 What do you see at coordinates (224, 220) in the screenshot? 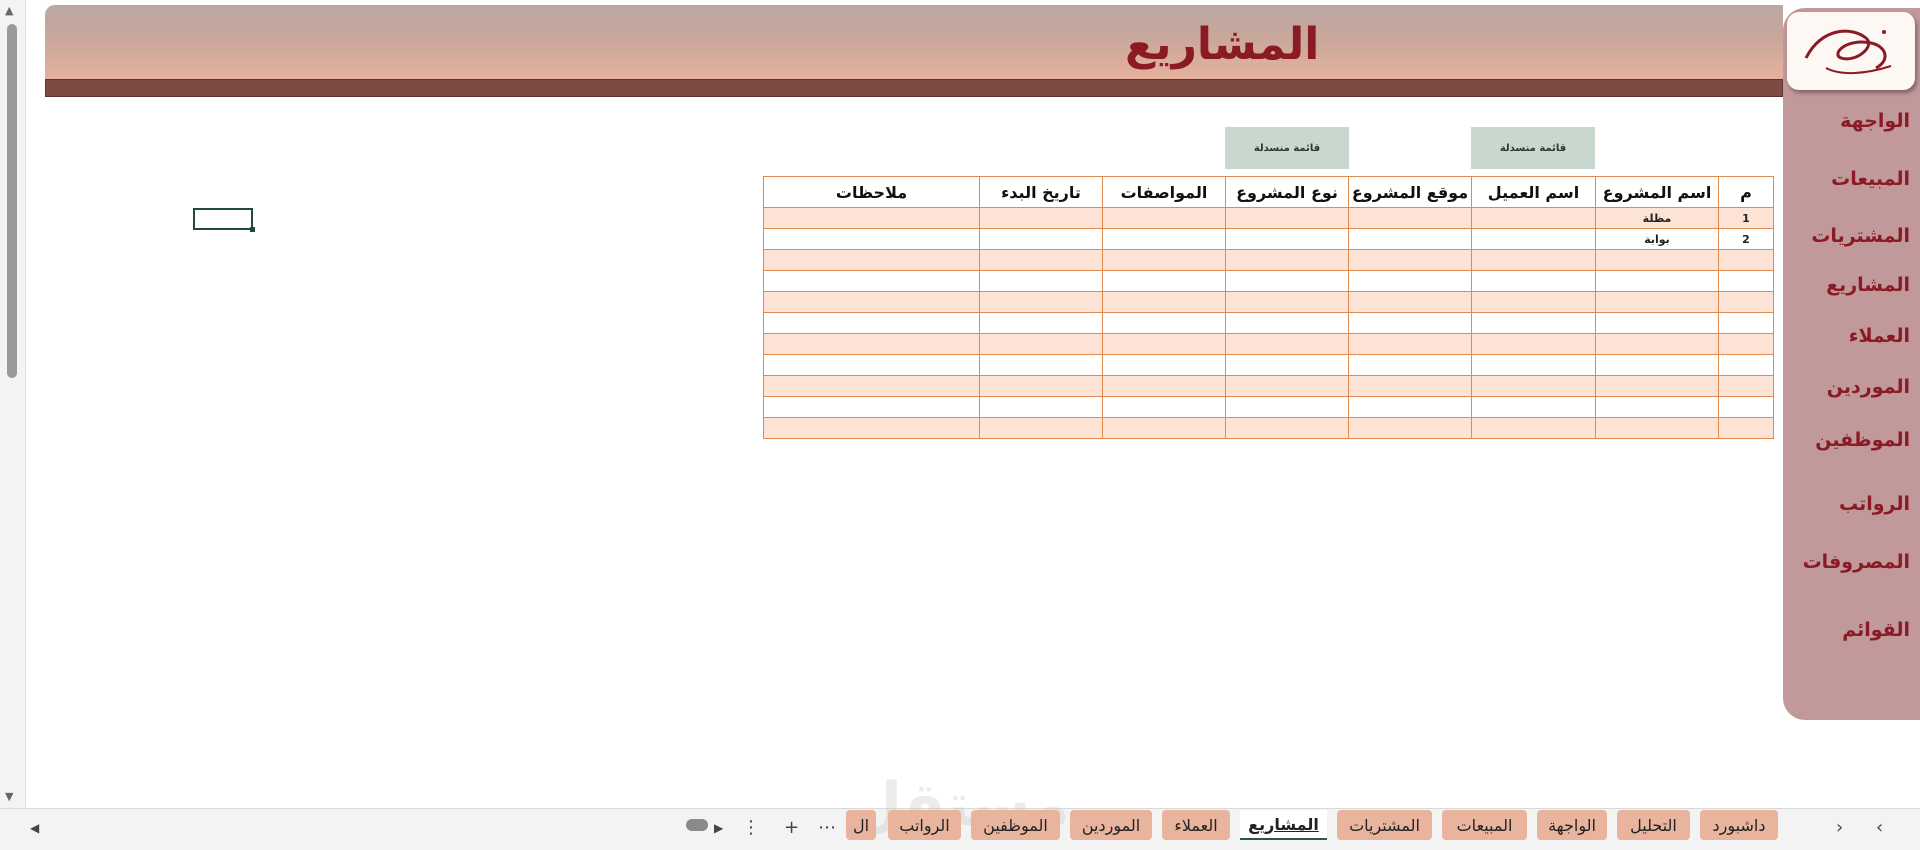
I see `selected-cell` at bounding box center [224, 220].